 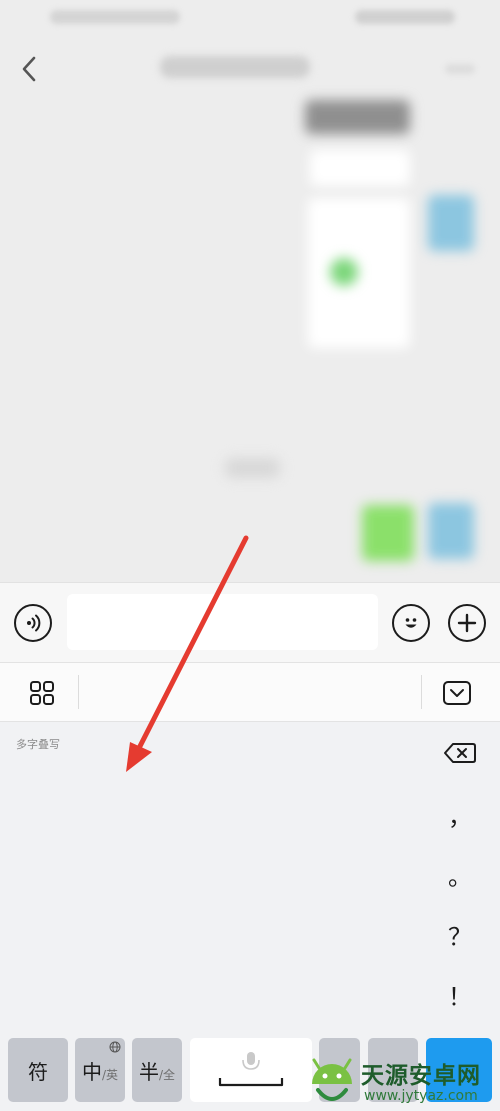 I want to click on globe-icon, so click(x=115, y=1047).